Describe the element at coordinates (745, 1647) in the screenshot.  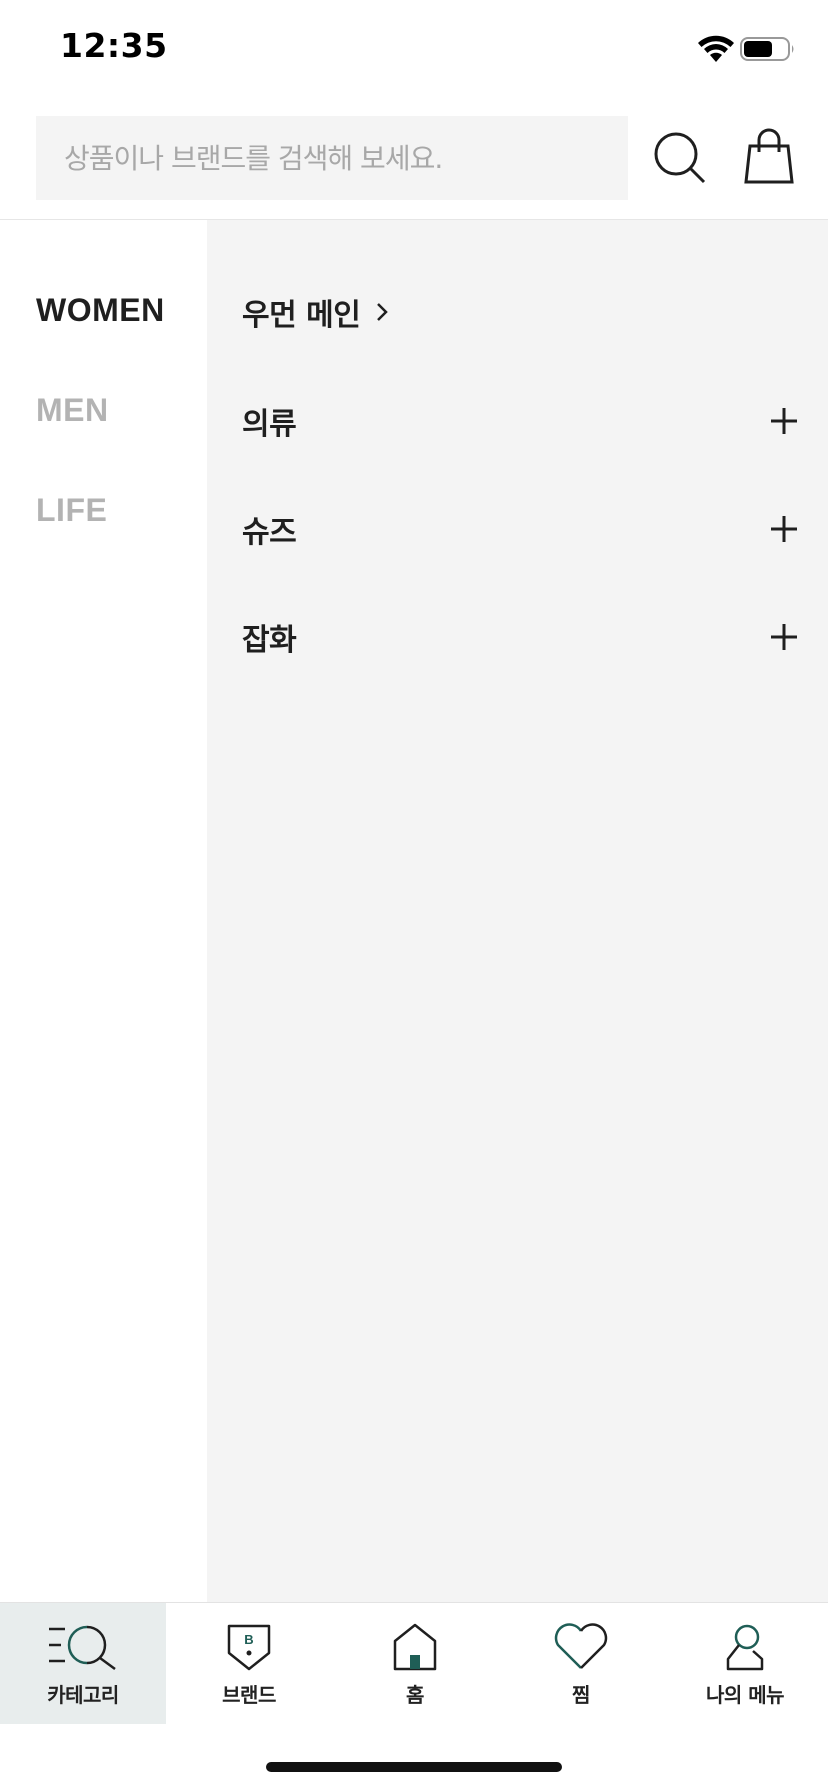
I see `user-icon` at that location.